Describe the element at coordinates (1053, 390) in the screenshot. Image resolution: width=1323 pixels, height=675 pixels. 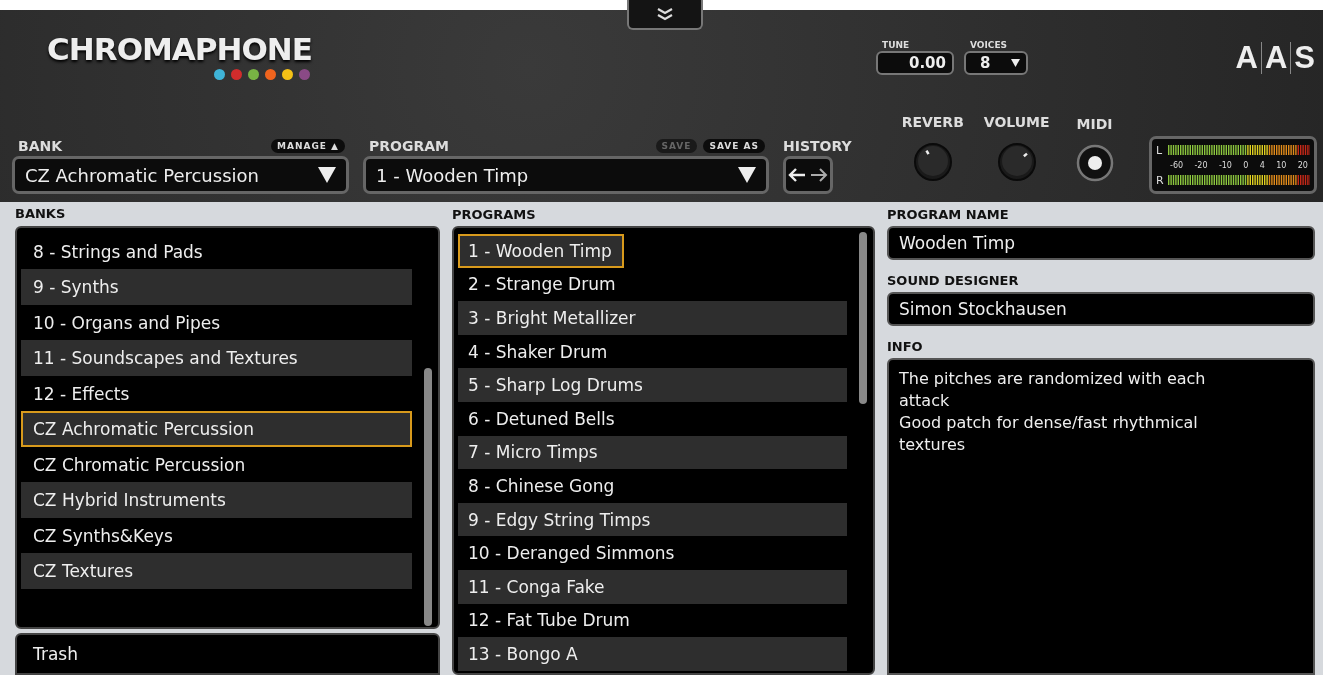
I see `info-text: The pitches are randomized with each attack` at that location.